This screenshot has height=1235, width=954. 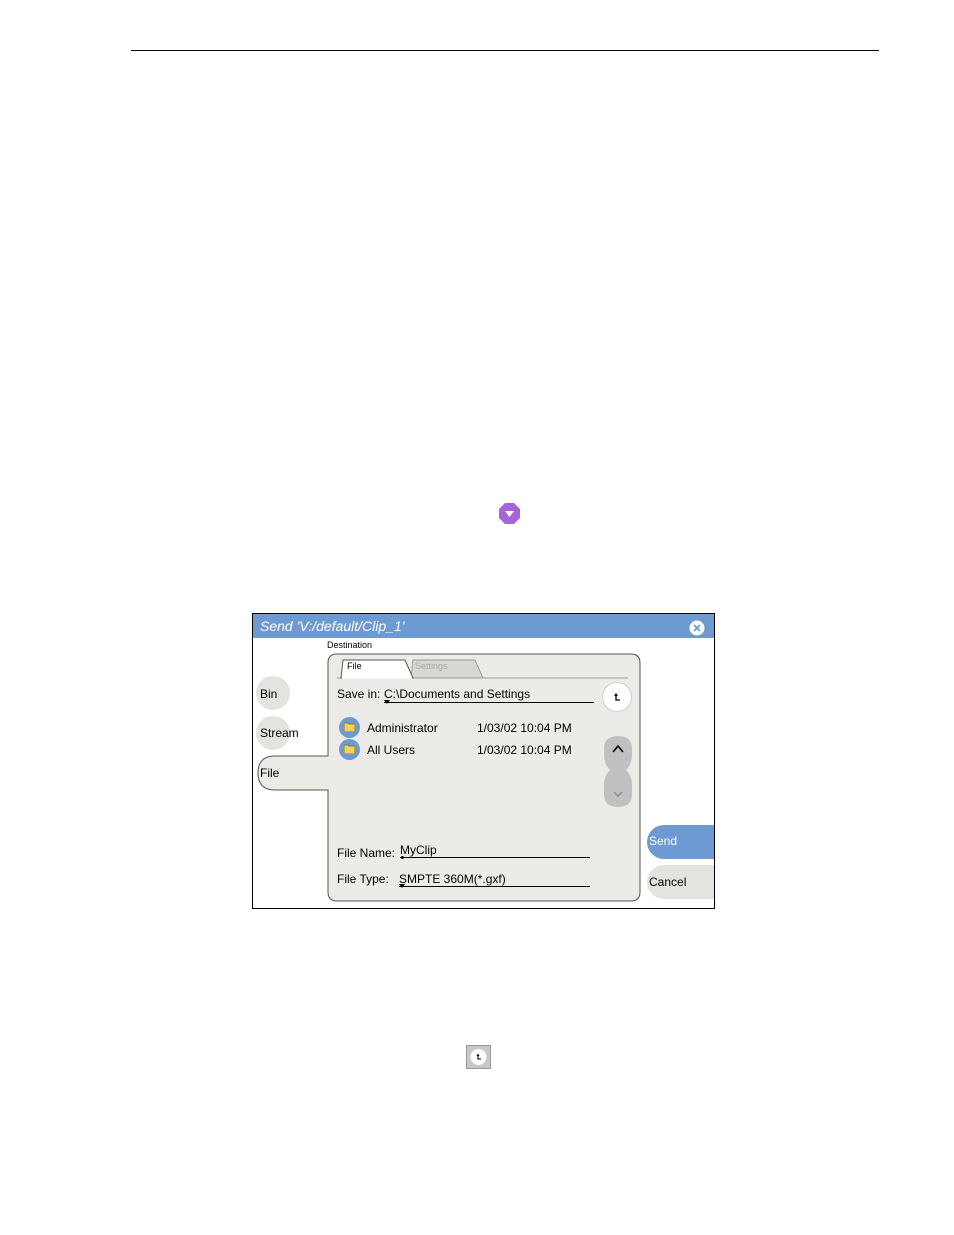 I want to click on cancel-button: Cancel, so click(x=680, y=882).